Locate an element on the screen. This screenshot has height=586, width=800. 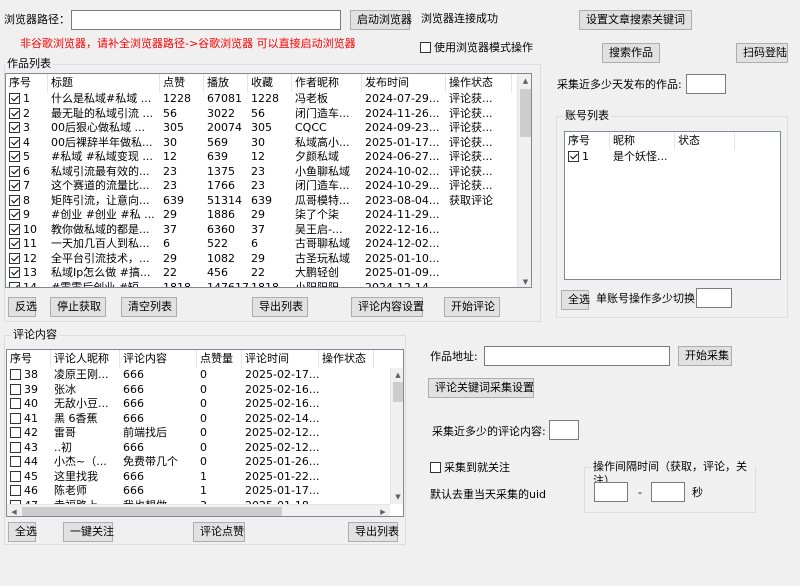
col-time: 发布时间 is located at coordinates (404, 83).